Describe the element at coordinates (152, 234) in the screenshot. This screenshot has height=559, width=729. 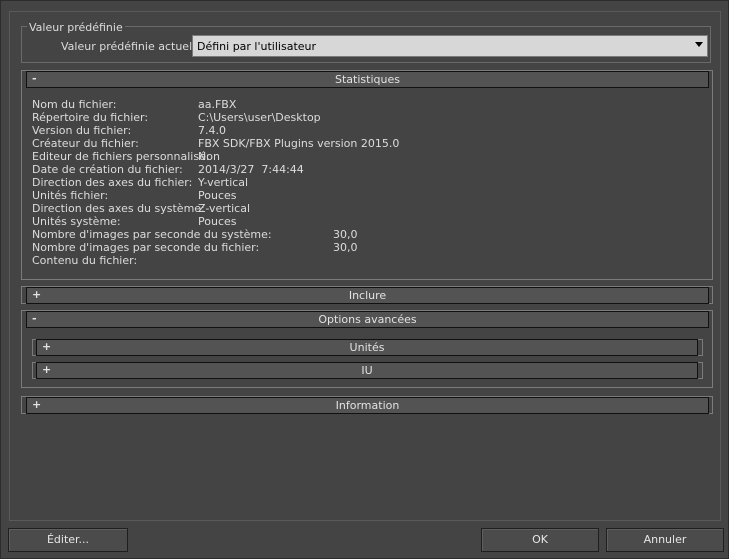
I see `stat-label: Nombre d'images par seconde du système:` at that location.